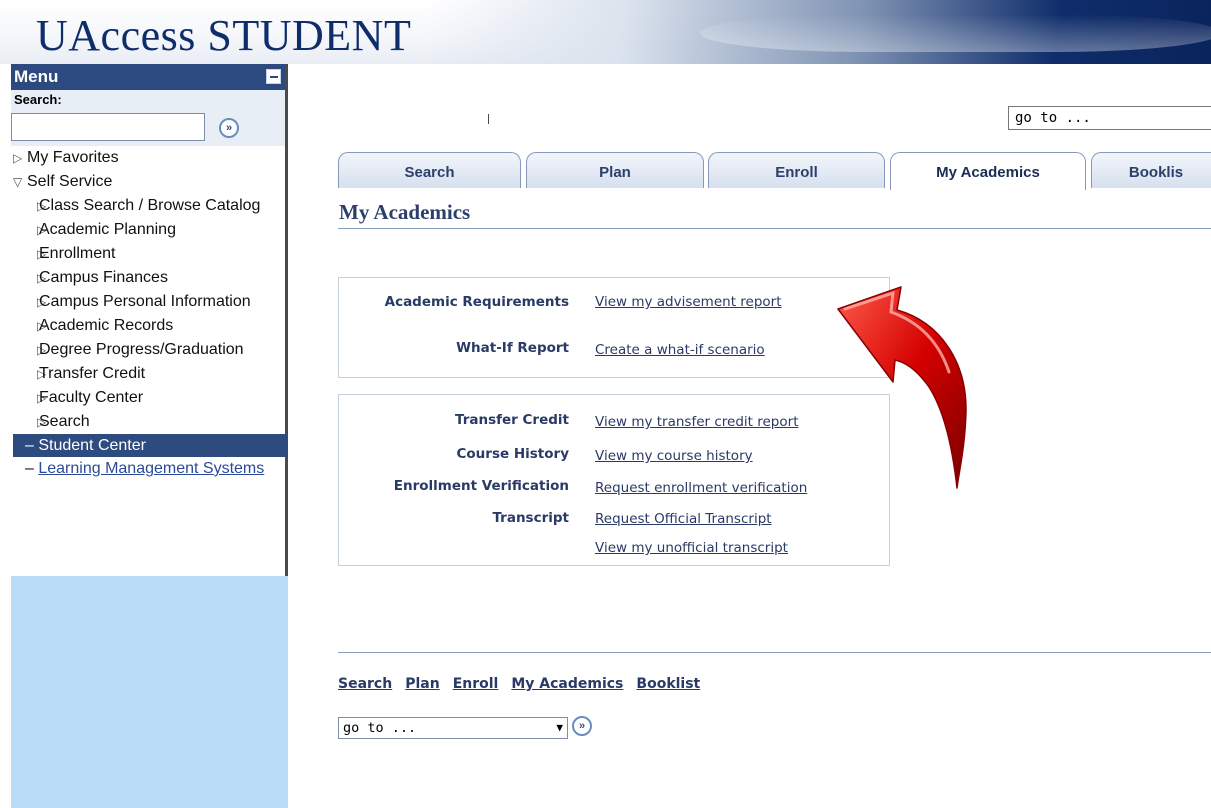  Describe the element at coordinates (36, 76) in the screenshot. I see `menu-title: Menu` at that location.